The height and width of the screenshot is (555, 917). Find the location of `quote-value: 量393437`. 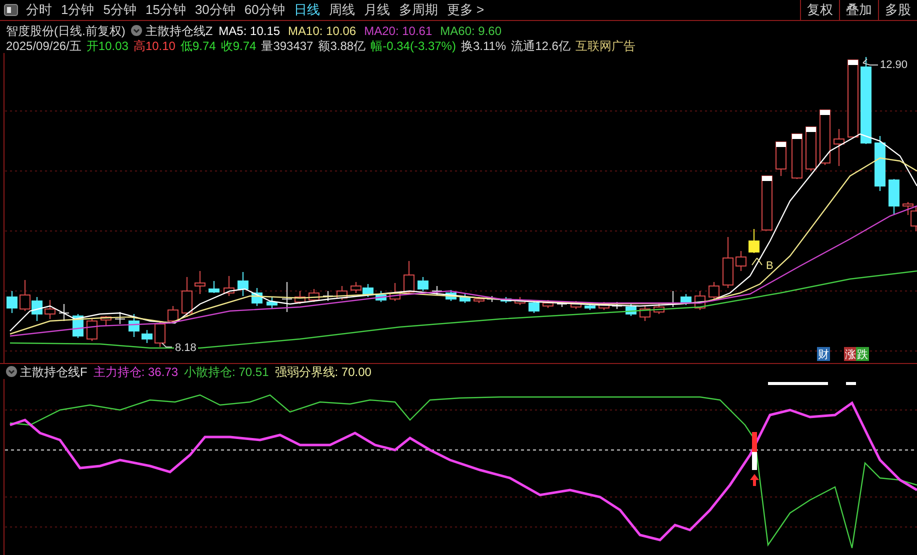

quote-value: 量393437 is located at coordinates (287, 46).